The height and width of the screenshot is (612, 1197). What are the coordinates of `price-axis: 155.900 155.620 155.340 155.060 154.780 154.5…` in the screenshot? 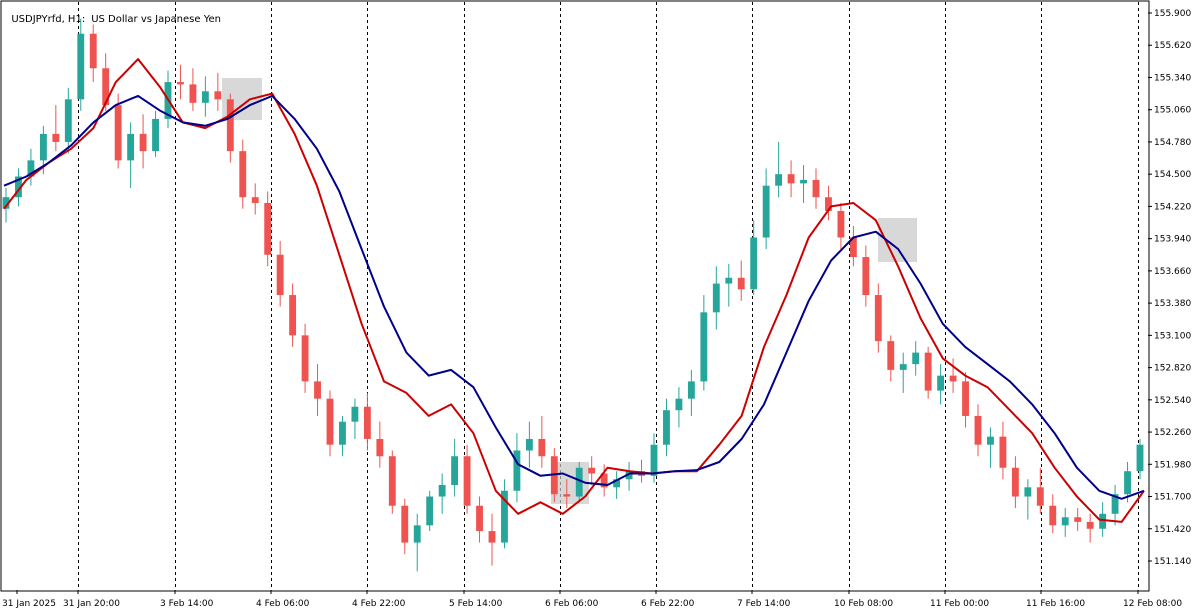 It's located at (1169, 288).